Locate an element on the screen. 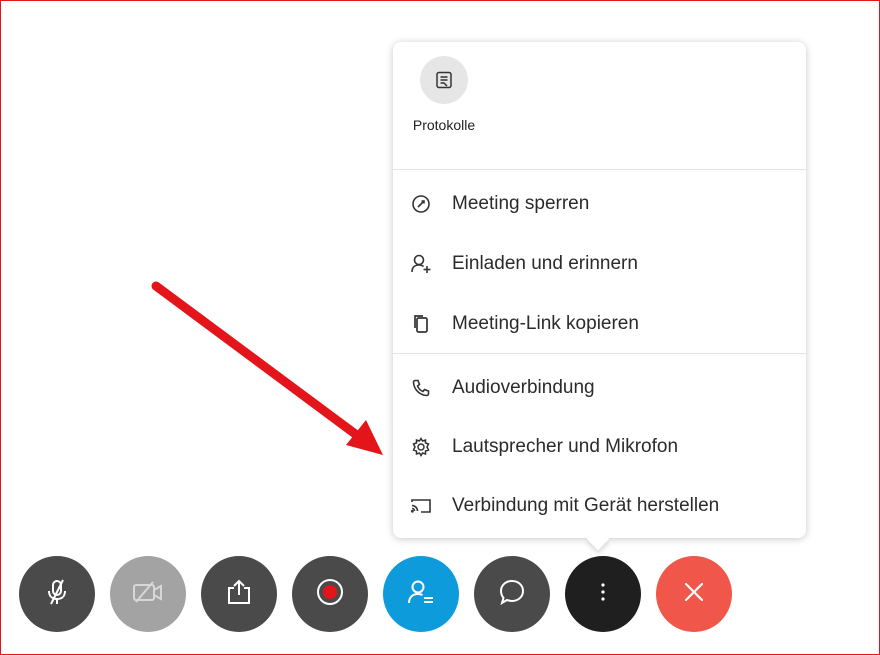  more-vertical-icon is located at coordinates (603, 594).